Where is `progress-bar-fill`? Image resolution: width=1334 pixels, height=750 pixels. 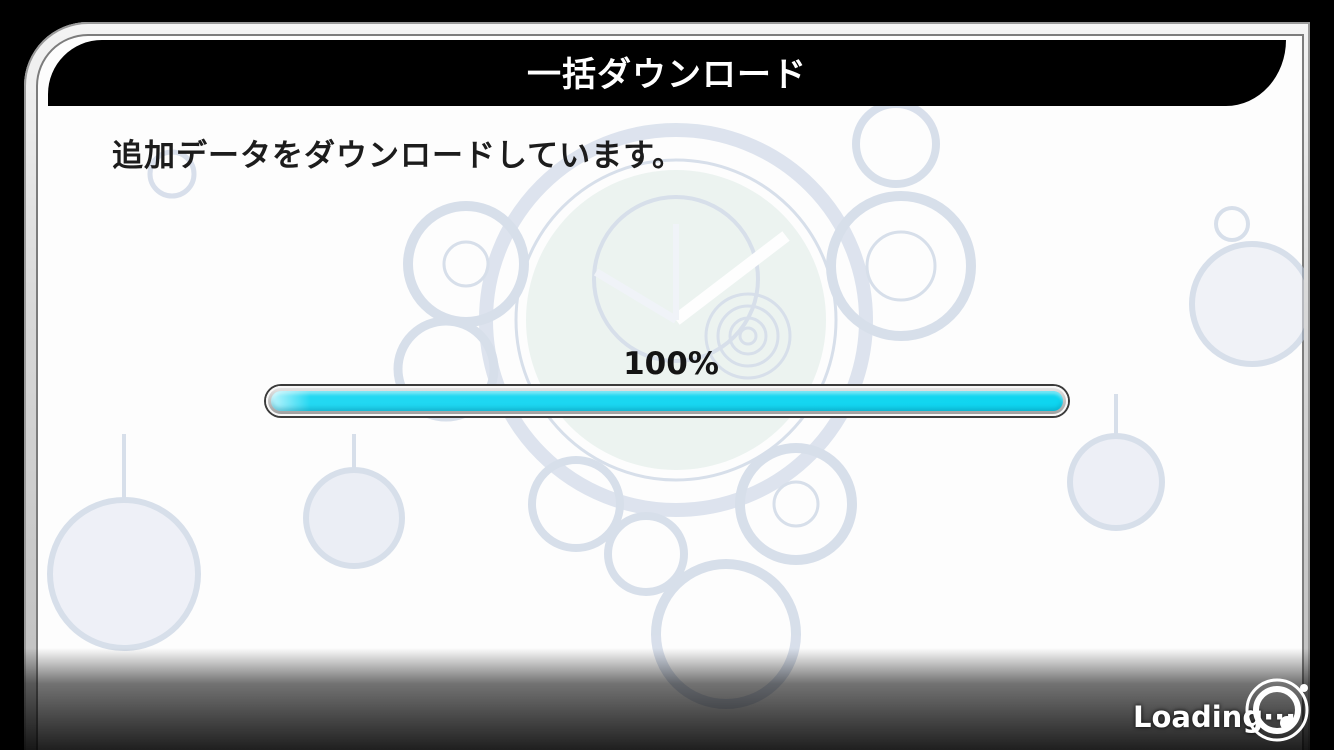 progress-bar-fill is located at coordinates (667, 401).